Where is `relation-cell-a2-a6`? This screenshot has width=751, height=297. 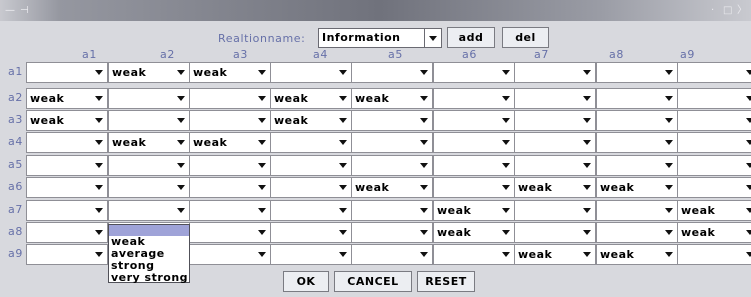 relation-cell-a2-a6 is located at coordinates (474, 98).